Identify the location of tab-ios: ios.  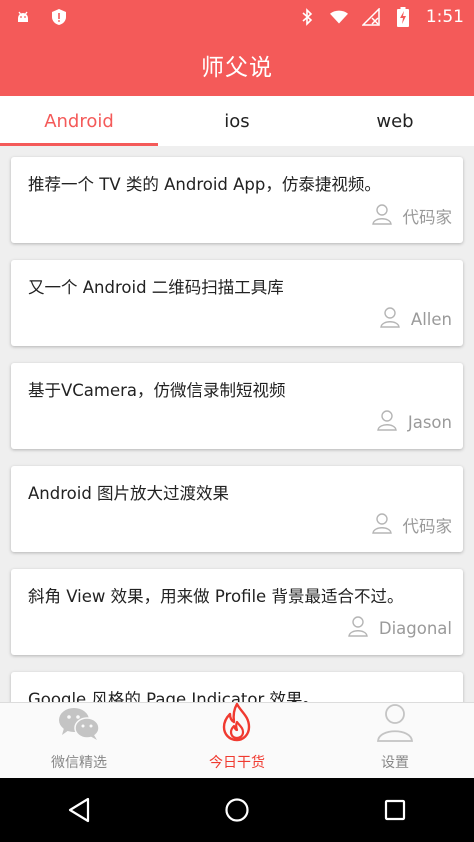
(237, 121).